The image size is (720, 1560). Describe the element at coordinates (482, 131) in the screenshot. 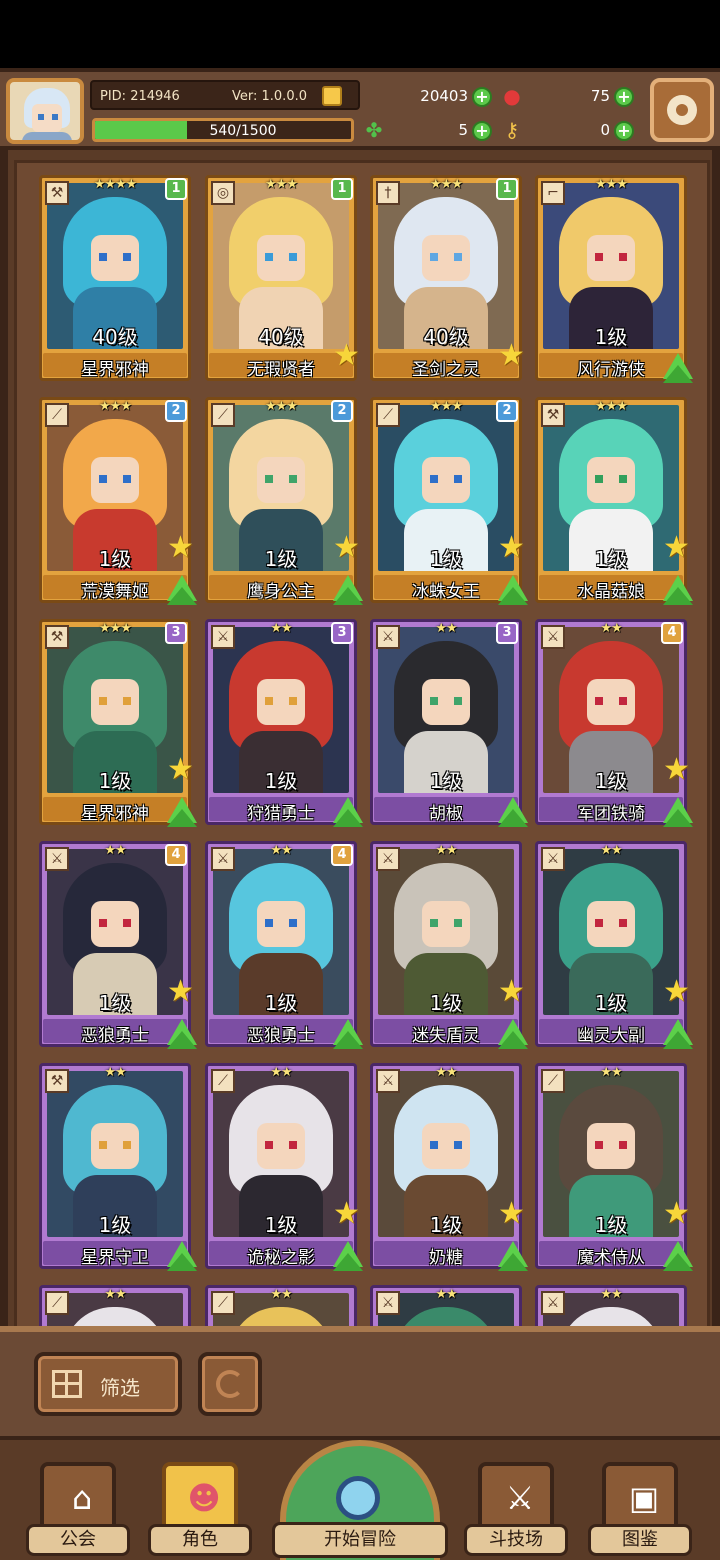

I see `add-clover-button: +` at that location.